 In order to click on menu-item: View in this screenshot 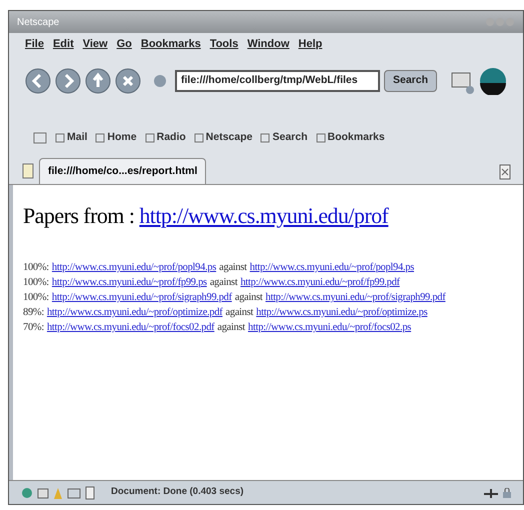, I will do `click(95, 44)`.